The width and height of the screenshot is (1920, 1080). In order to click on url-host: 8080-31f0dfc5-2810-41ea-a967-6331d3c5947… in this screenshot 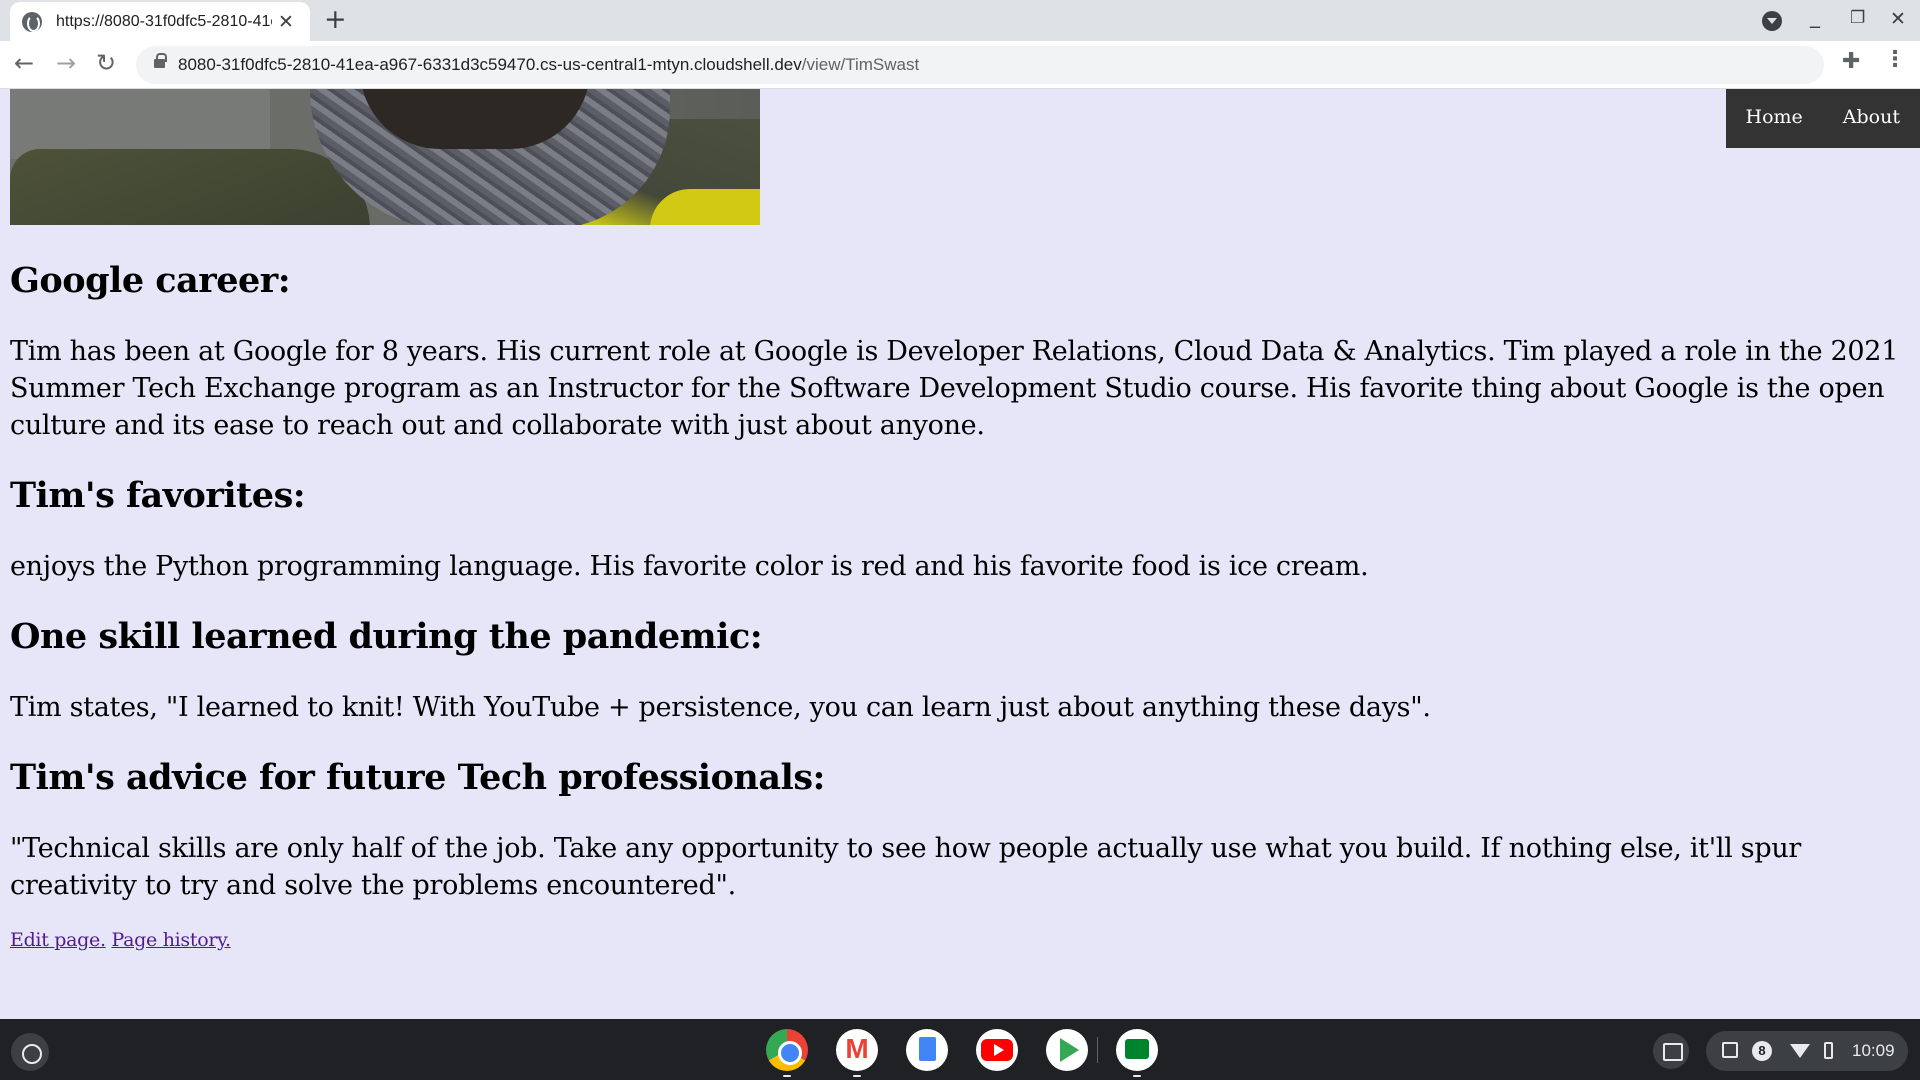, I will do `click(490, 64)`.